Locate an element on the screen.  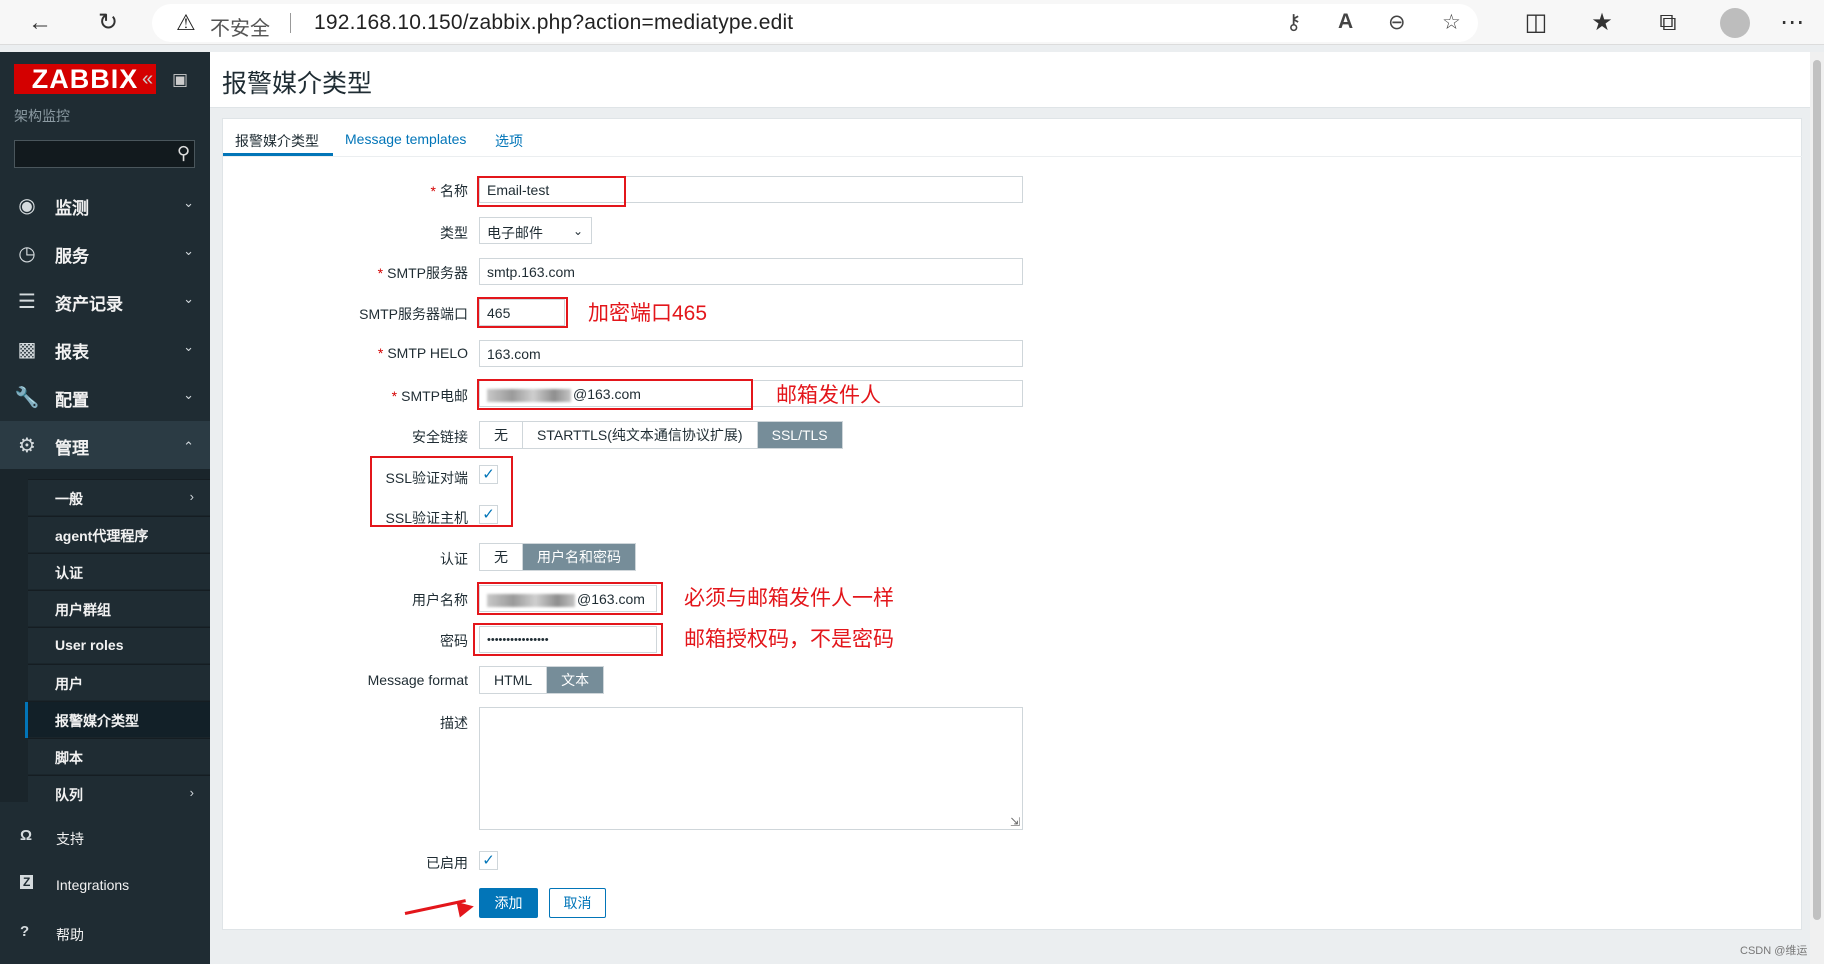
submenu-queue: 队列 › is located at coordinates (119, 793).